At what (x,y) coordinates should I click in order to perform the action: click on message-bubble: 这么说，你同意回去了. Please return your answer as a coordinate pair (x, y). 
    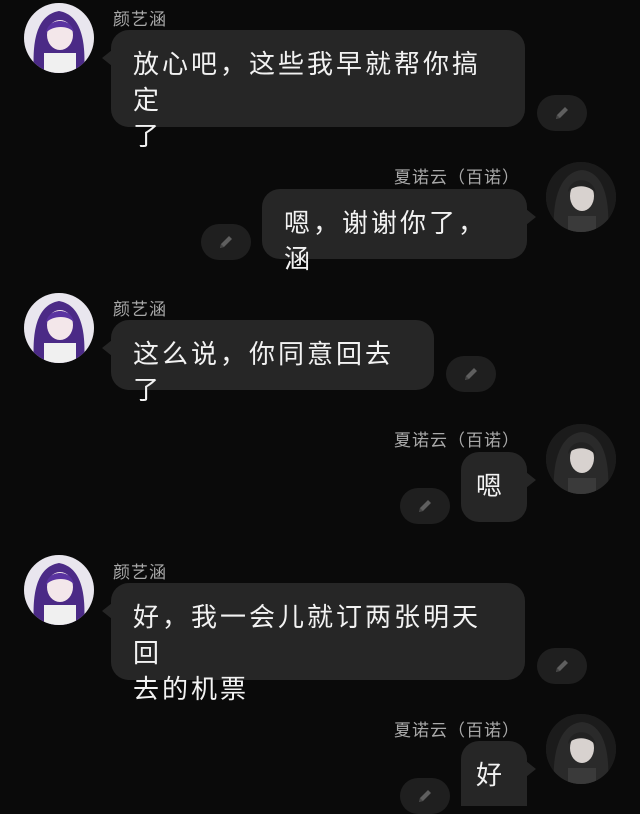
    Looking at the image, I should click on (268, 363).